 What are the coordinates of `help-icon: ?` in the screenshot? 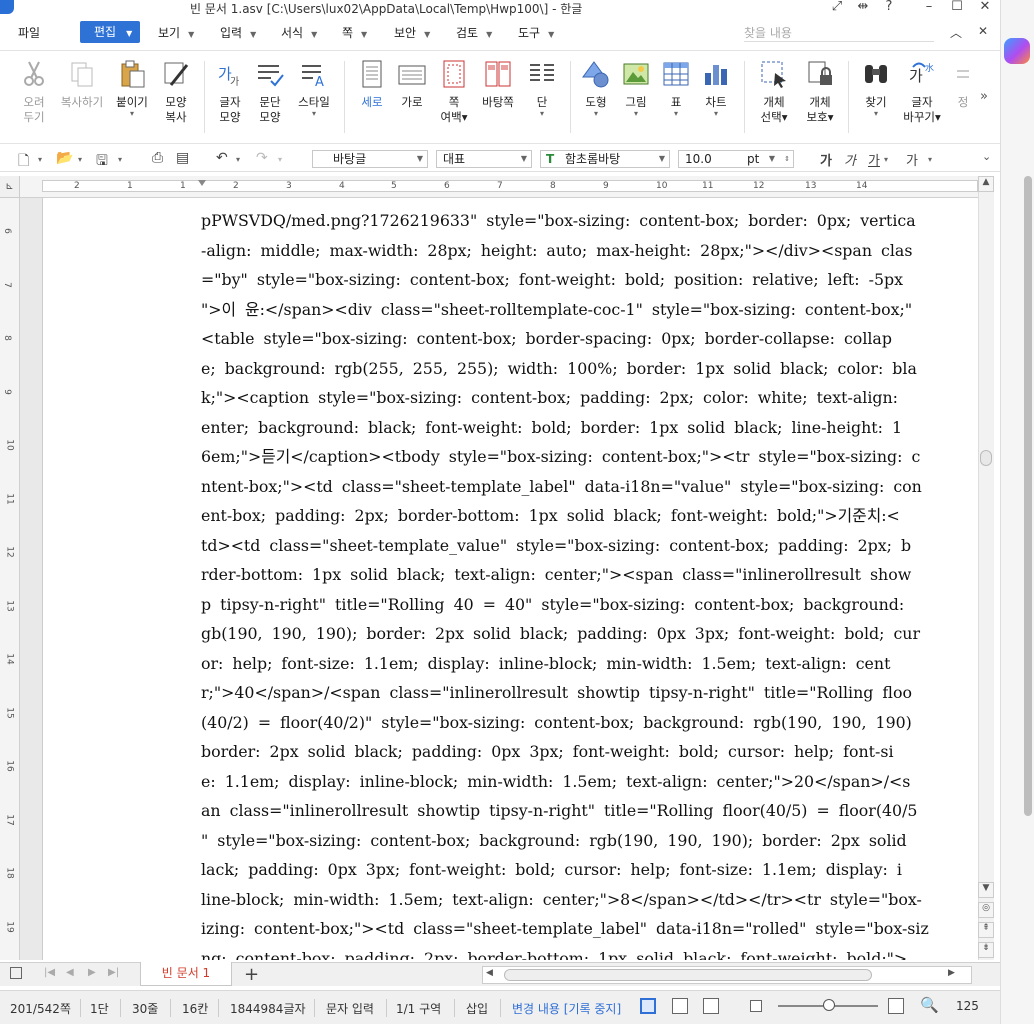 It's located at (889, 8).